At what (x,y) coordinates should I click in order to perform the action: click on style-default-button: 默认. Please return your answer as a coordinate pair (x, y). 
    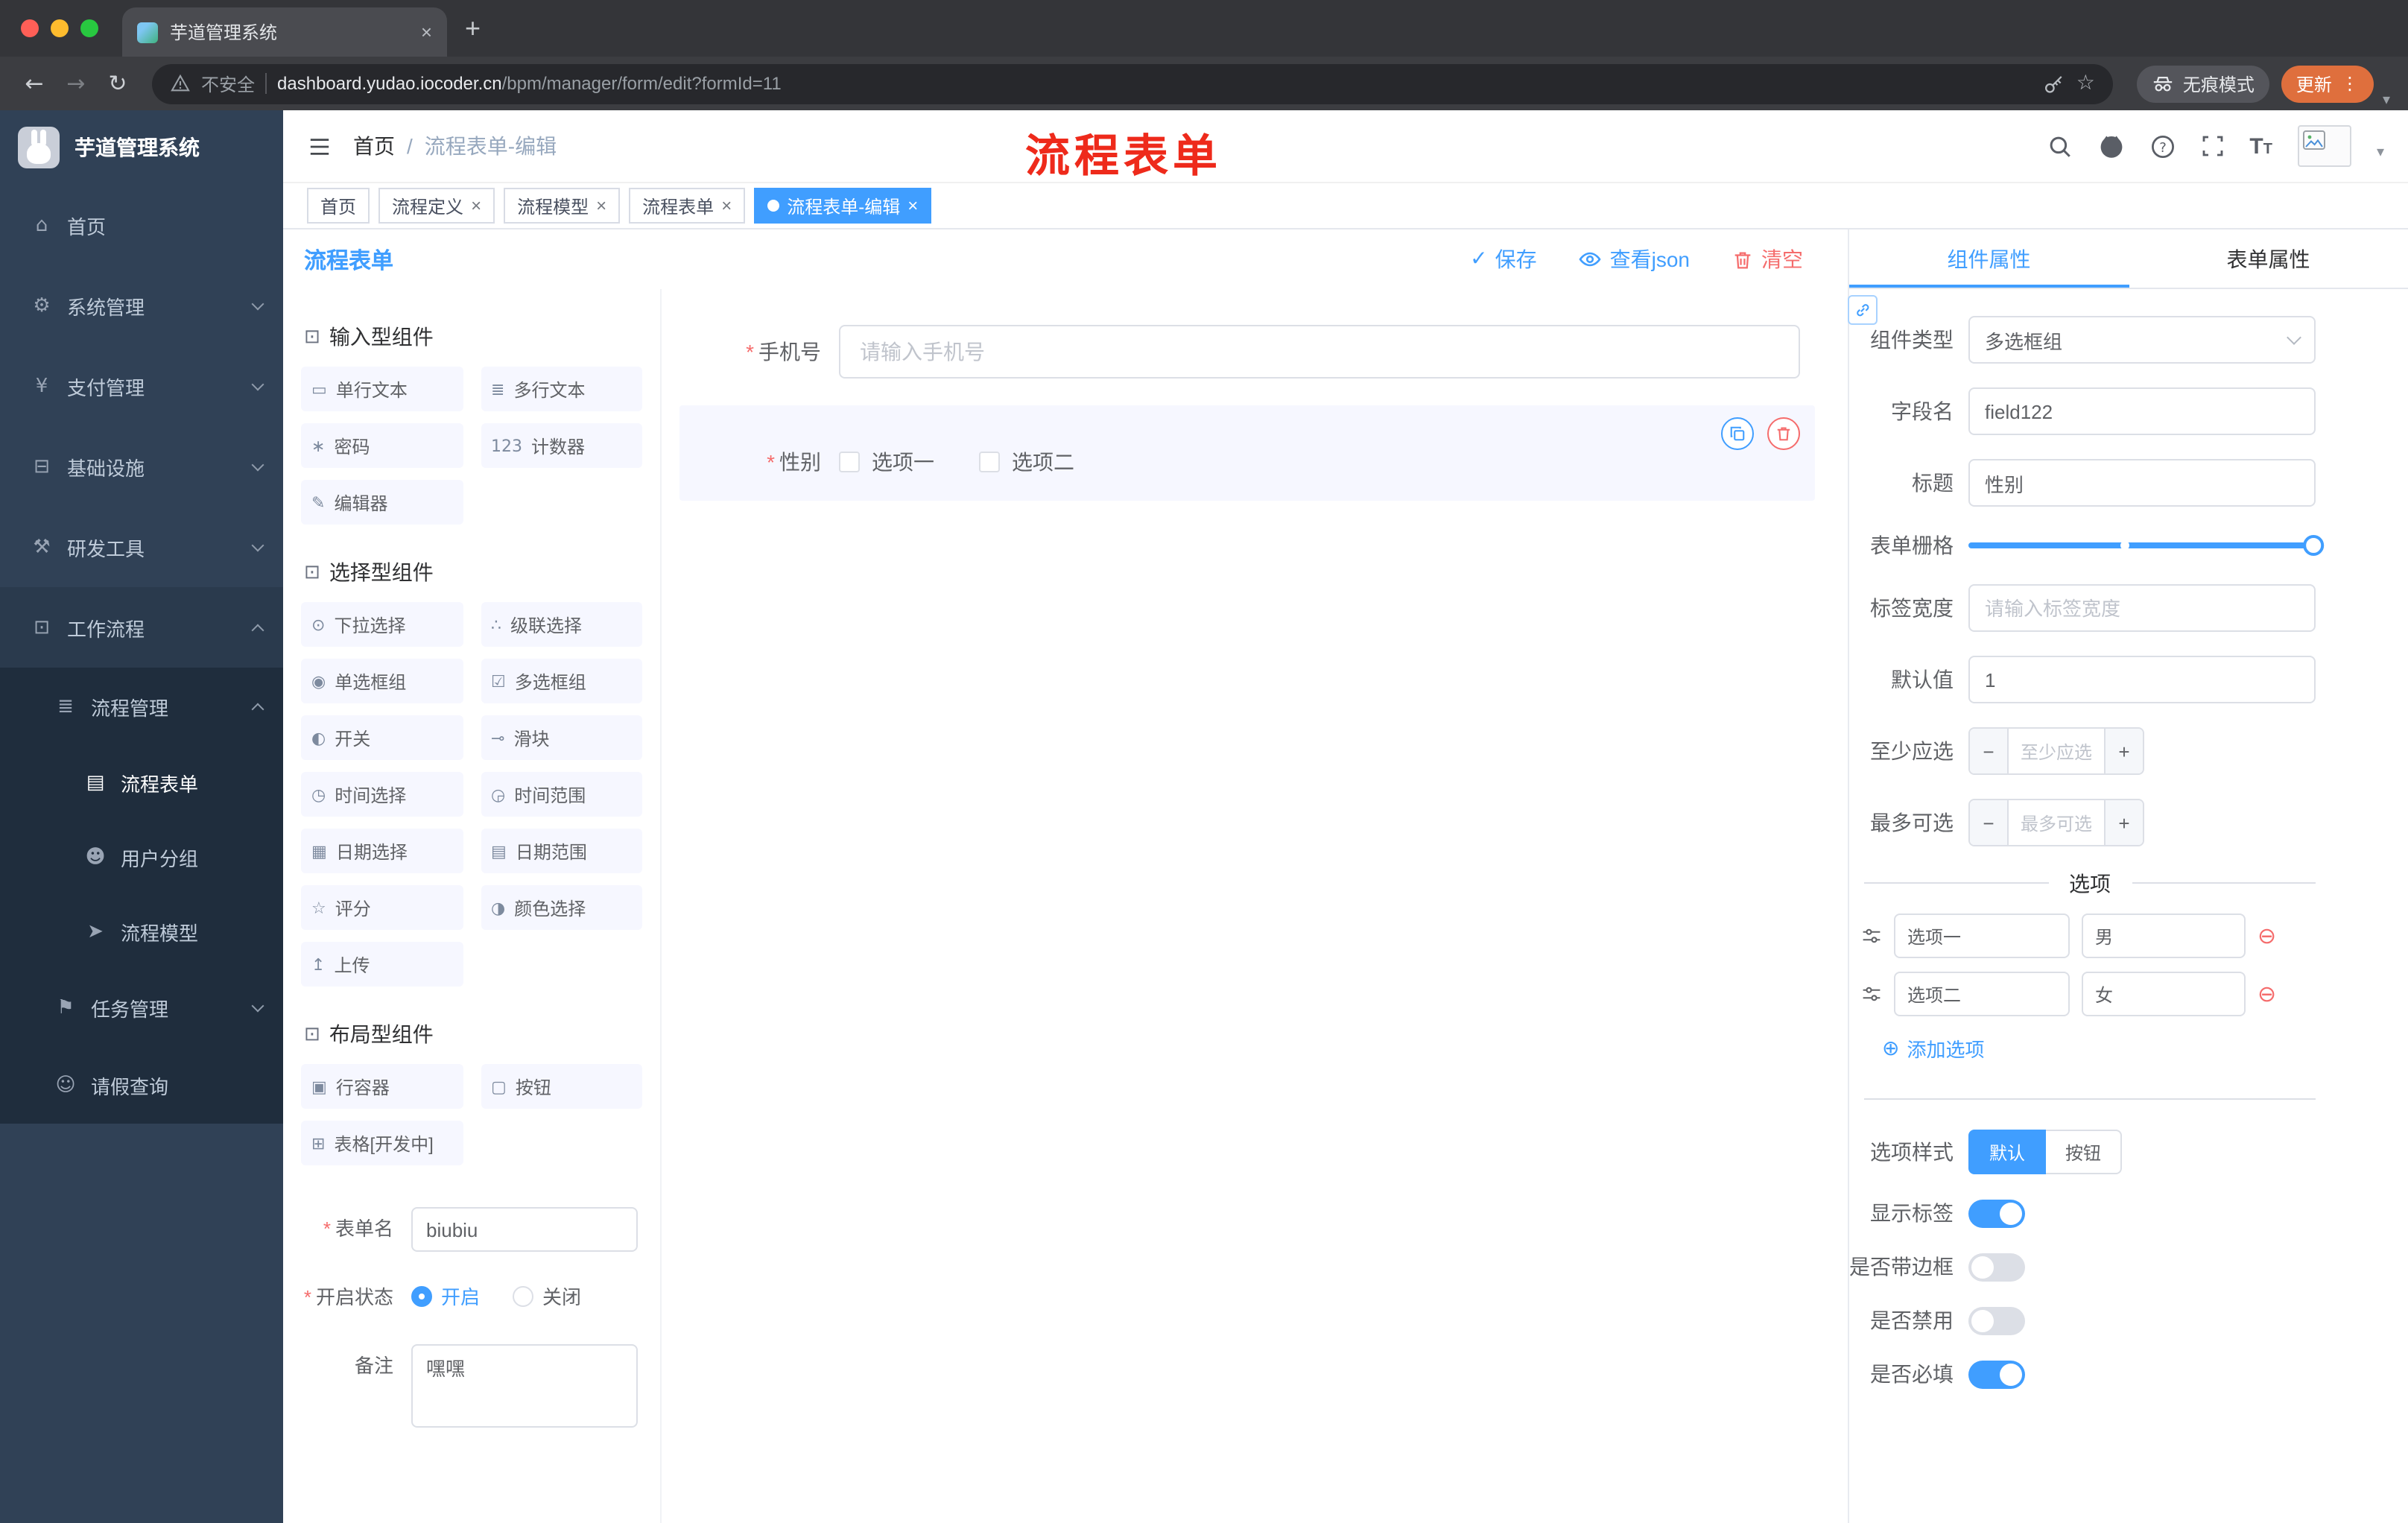
    Looking at the image, I should click on (2007, 1152).